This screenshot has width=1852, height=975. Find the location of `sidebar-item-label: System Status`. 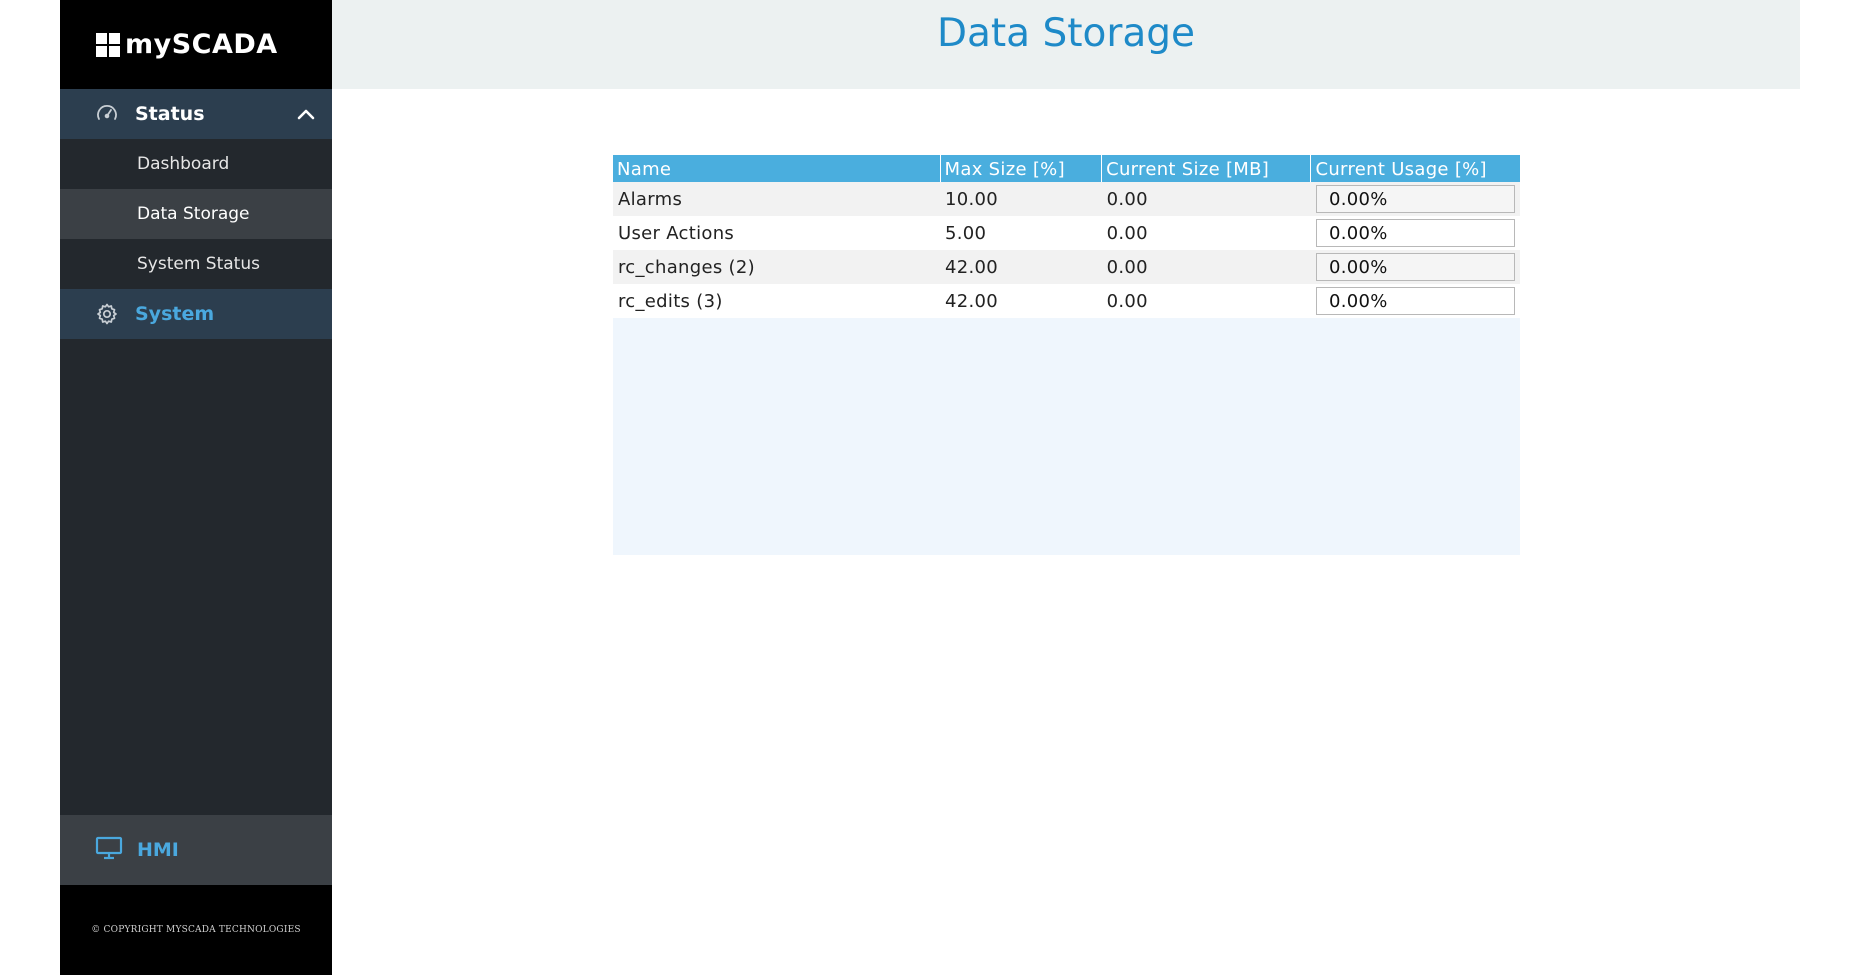

sidebar-item-label: System Status is located at coordinates (198, 264).